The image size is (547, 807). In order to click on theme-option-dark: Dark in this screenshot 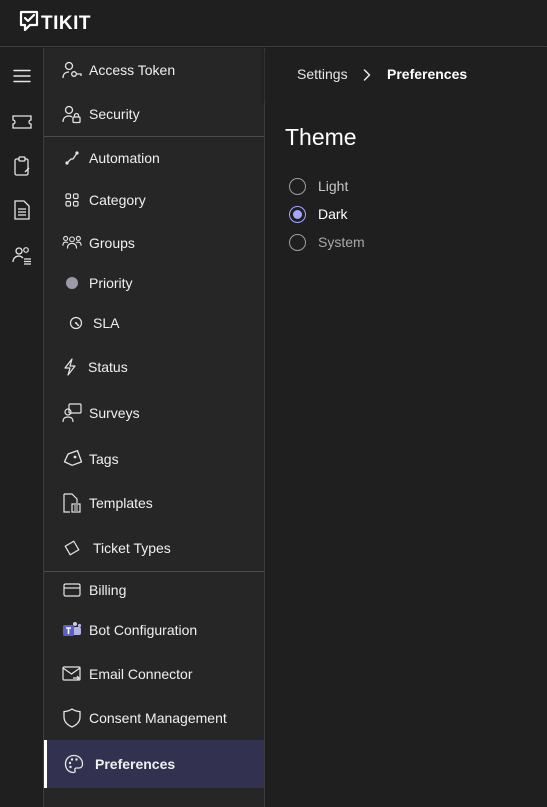, I will do `click(318, 214)`.